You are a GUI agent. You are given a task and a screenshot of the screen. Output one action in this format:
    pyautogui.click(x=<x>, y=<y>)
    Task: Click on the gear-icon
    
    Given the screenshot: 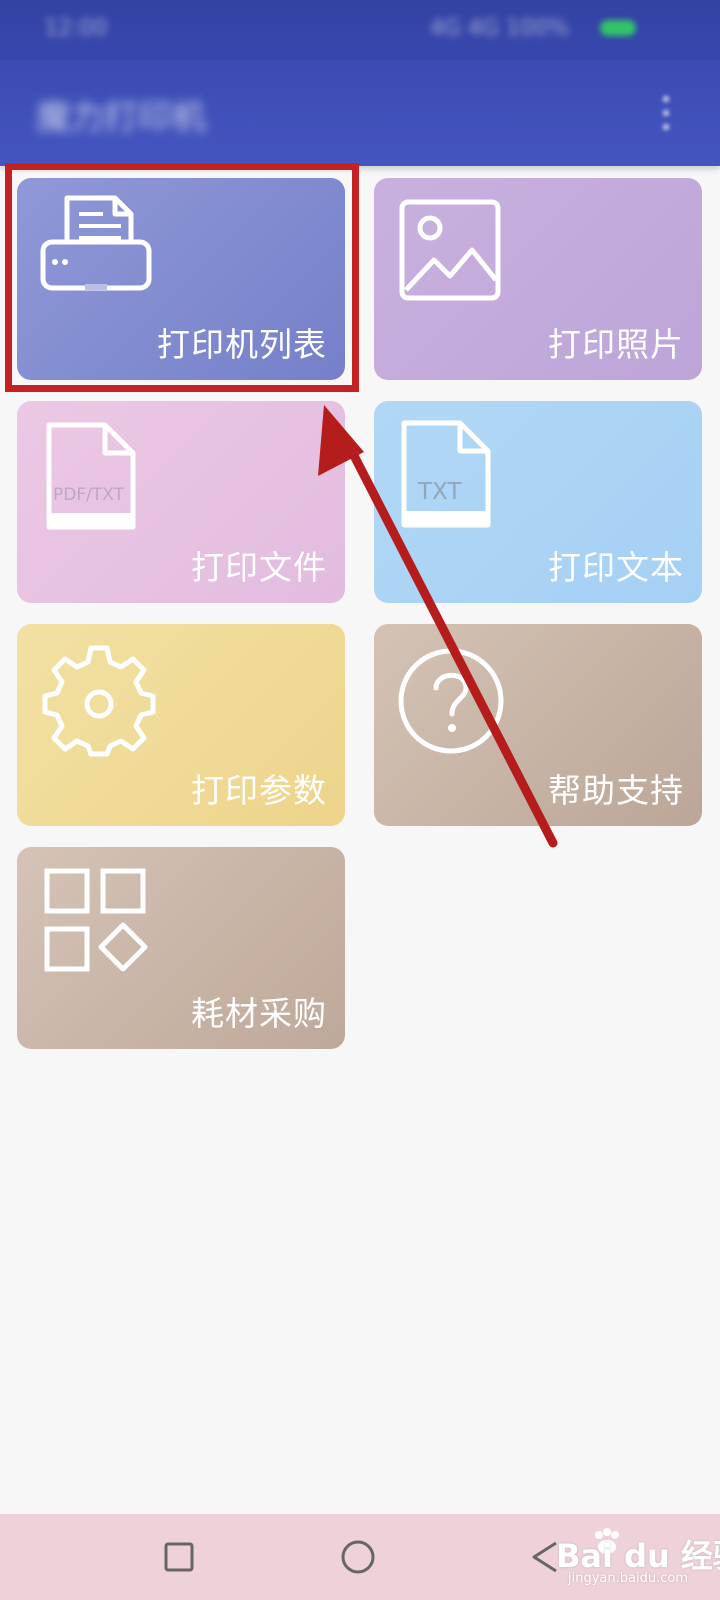 What is the action you would take?
    pyautogui.click(x=99, y=701)
    